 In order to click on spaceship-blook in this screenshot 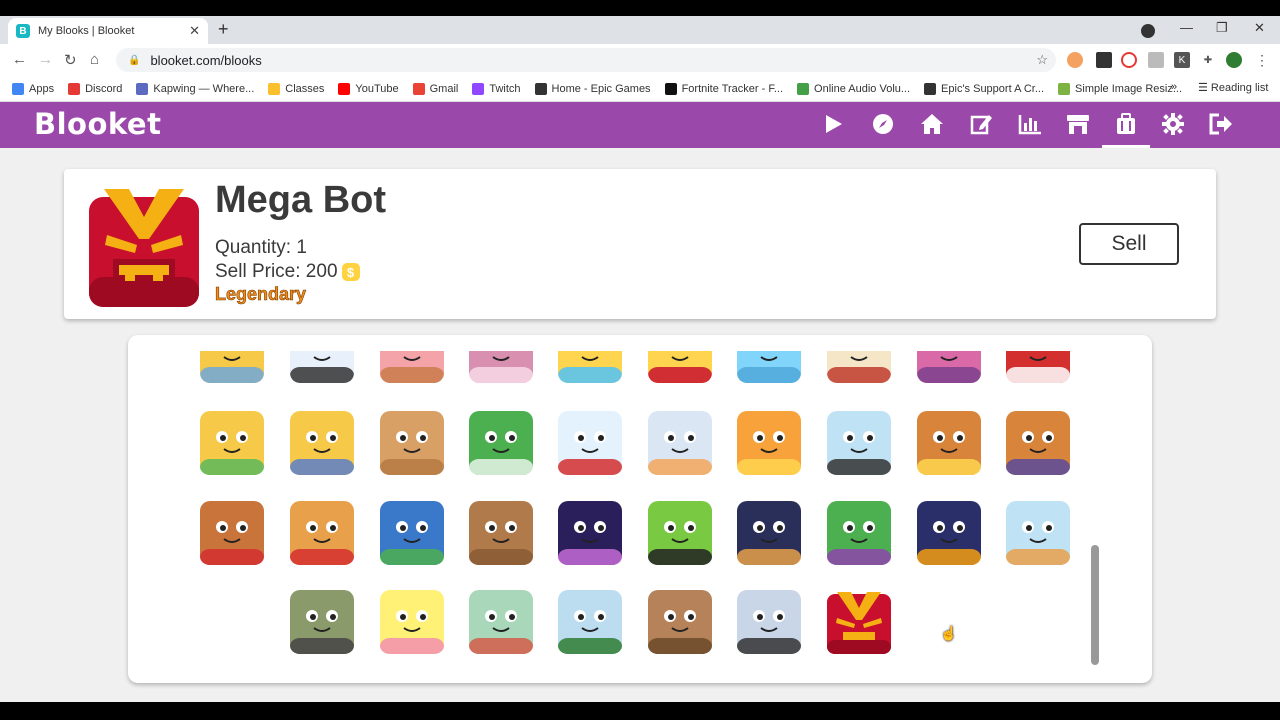, I will do `click(949, 533)`.